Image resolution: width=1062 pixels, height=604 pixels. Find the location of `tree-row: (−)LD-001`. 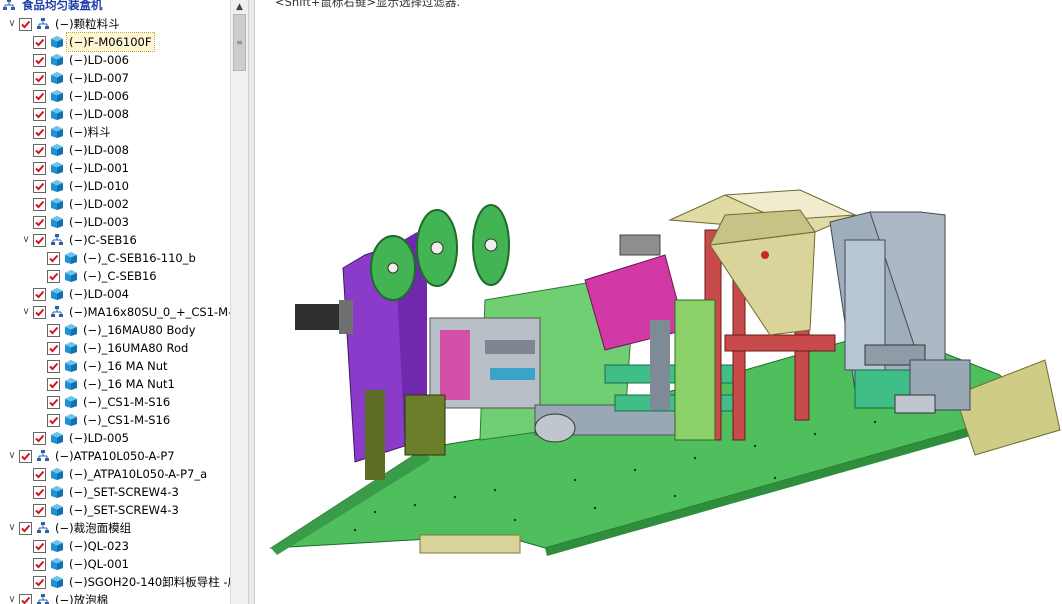

tree-row: (−)LD-001 is located at coordinates (115, 168).